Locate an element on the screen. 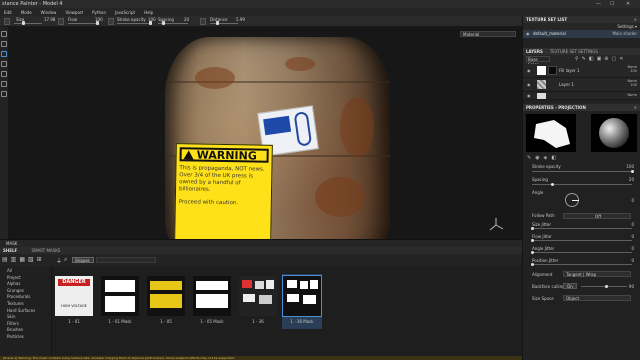  size-jitter-value: 0 is located at coordinates (632, 224).